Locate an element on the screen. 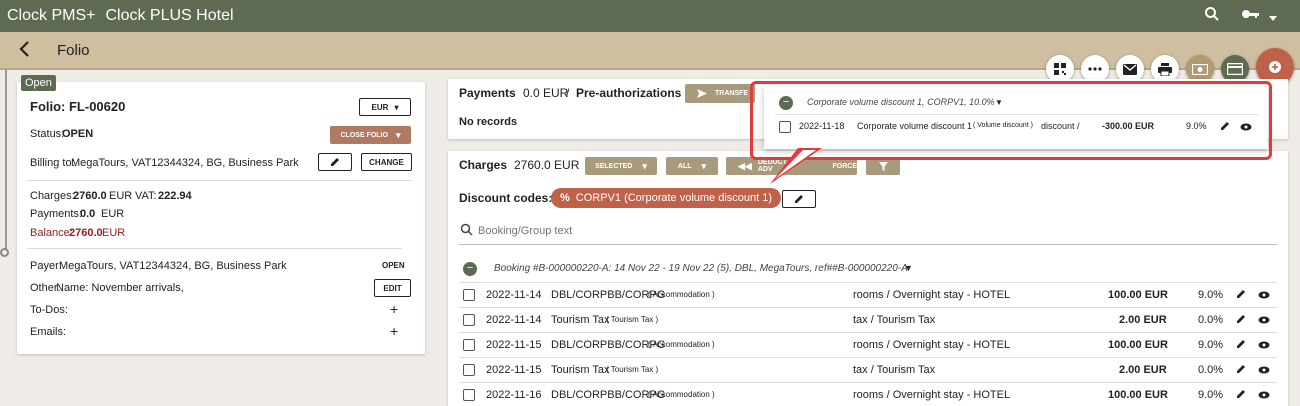  payments-empty: No records is located at coordinates (488, 122).